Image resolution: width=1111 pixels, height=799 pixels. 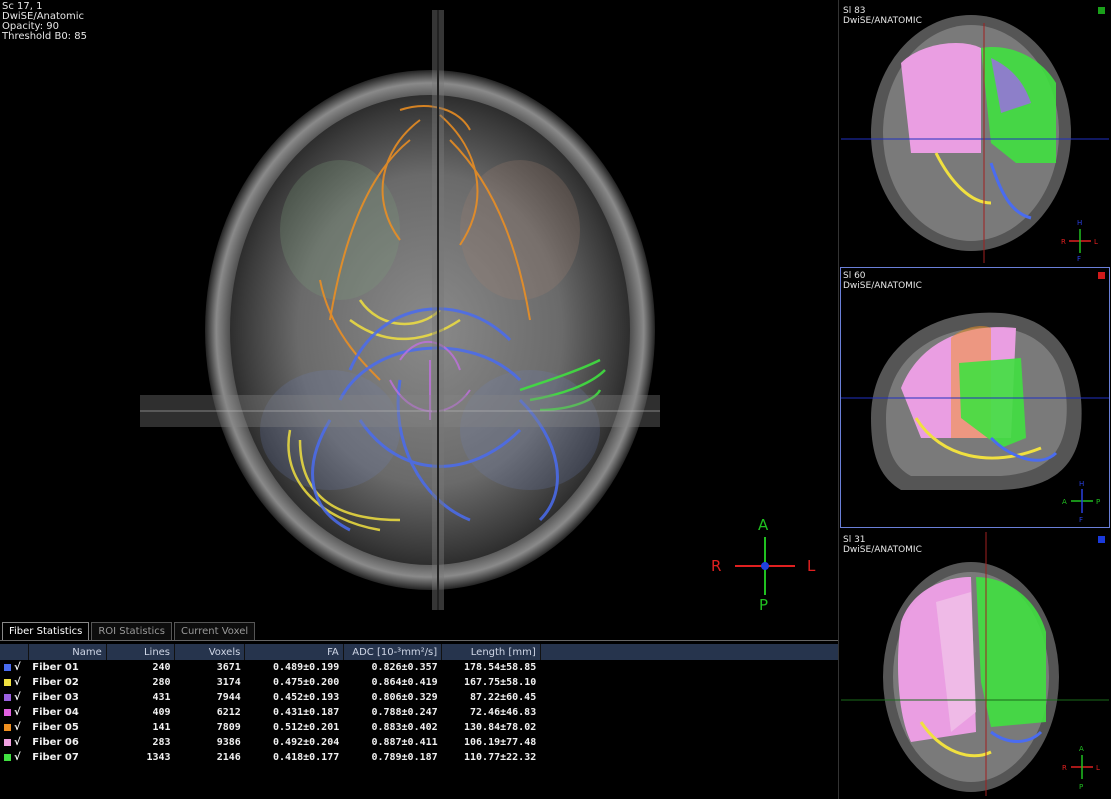 I want to click on axial-view-label: Sl 31 DwiSE/ANATOMIC, so click(x=882, y=545).